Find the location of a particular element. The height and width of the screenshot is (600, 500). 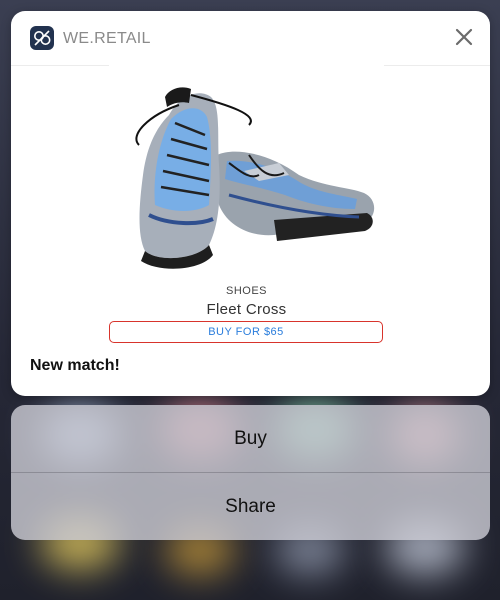

app-name: WE.RETAIL is located at coordinates (107, 38).